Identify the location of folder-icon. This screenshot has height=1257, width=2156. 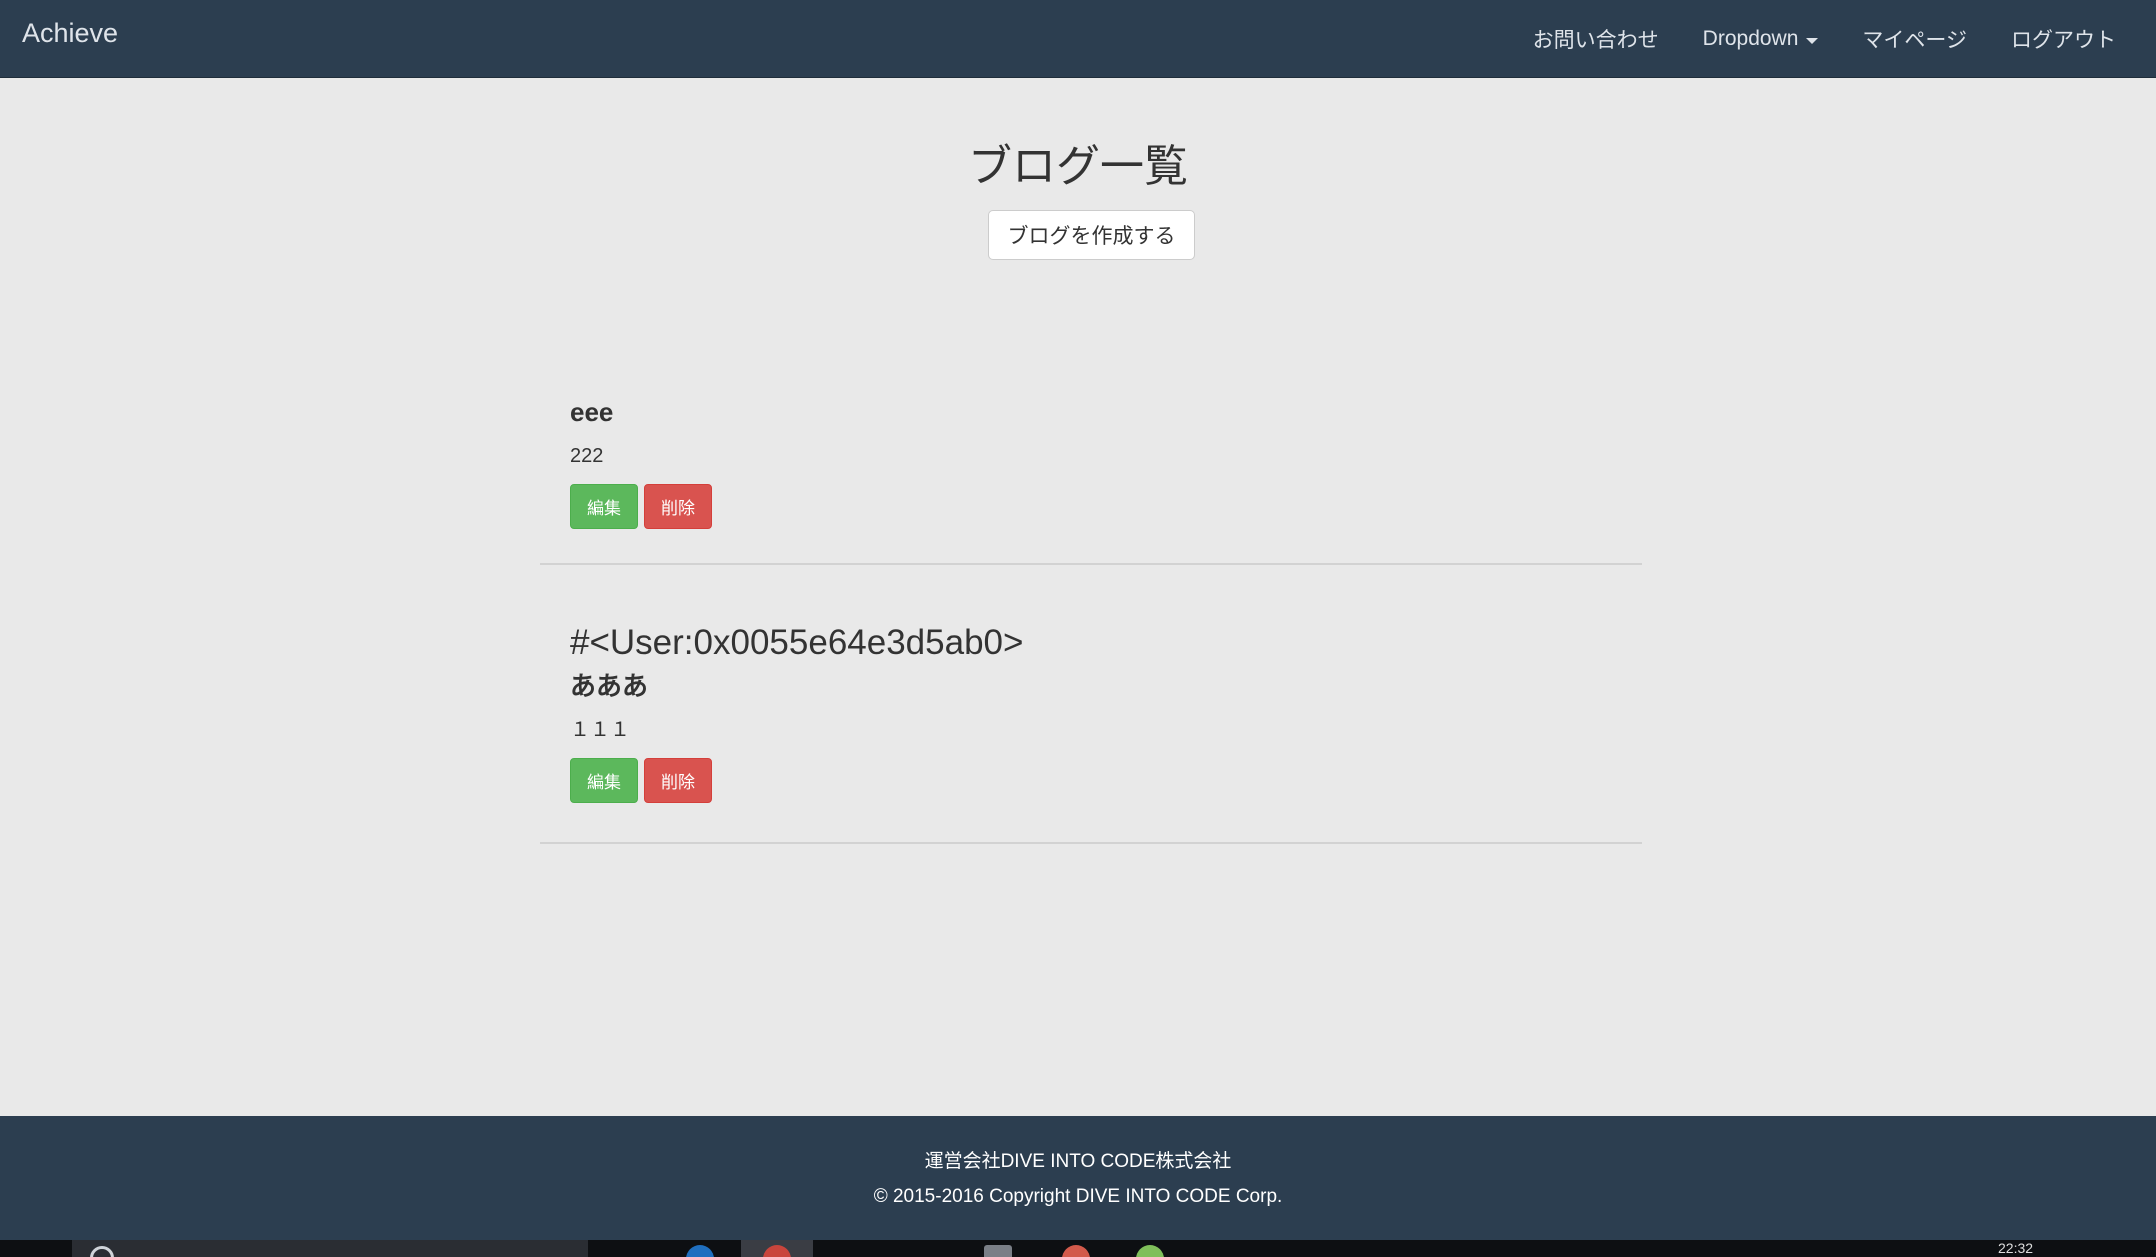
(998, 1251).